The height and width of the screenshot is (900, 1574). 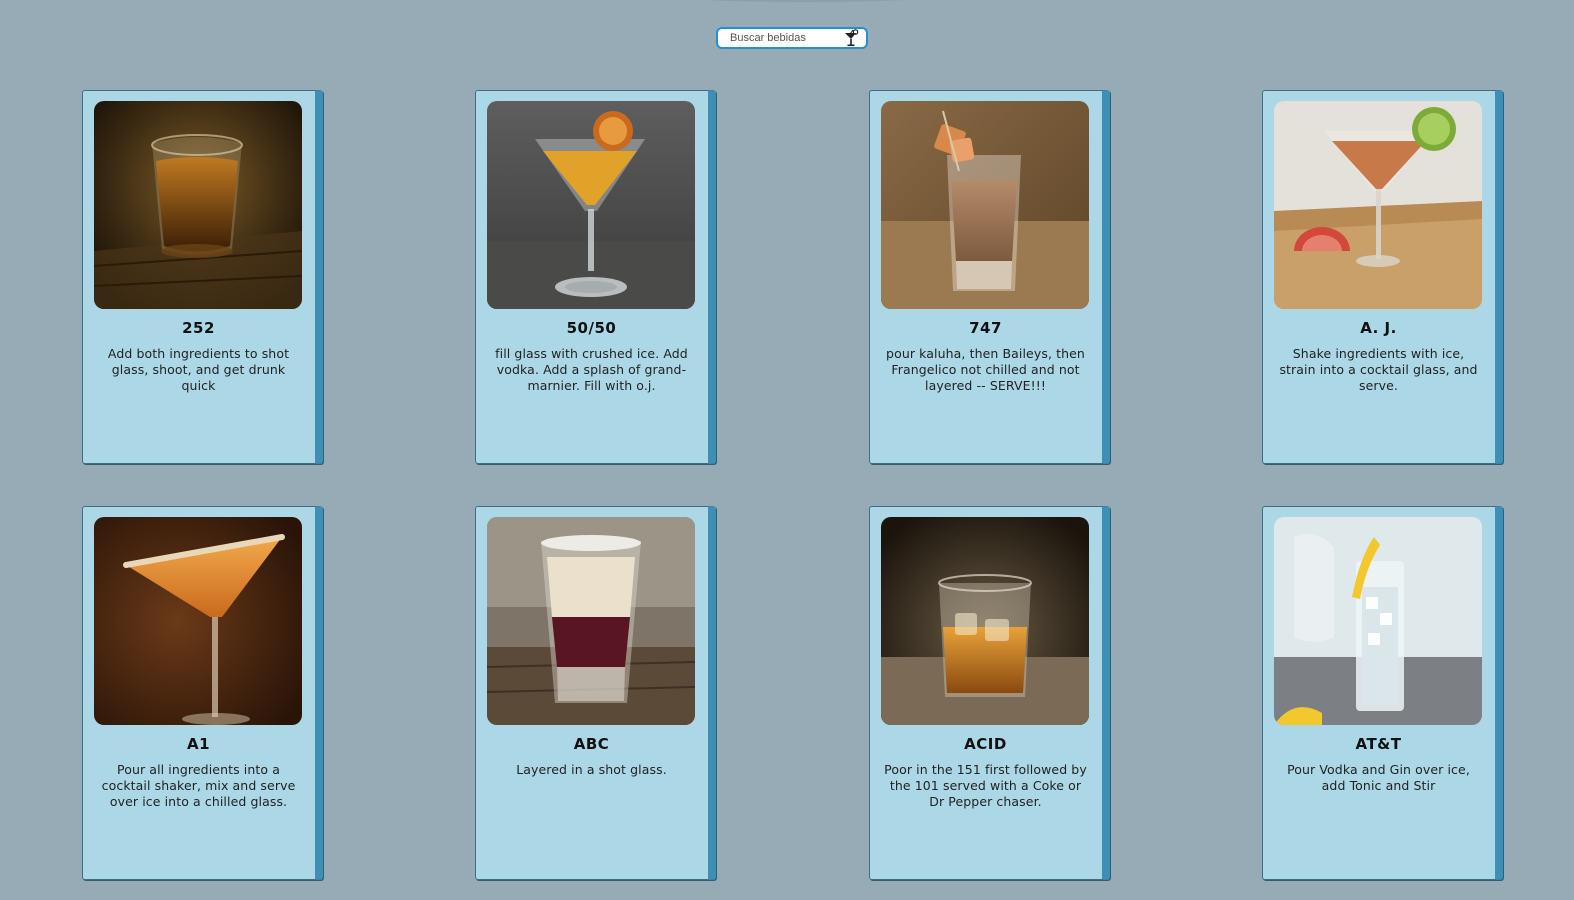 I want to click on drink-name: A1, so click(x=198, y=744).